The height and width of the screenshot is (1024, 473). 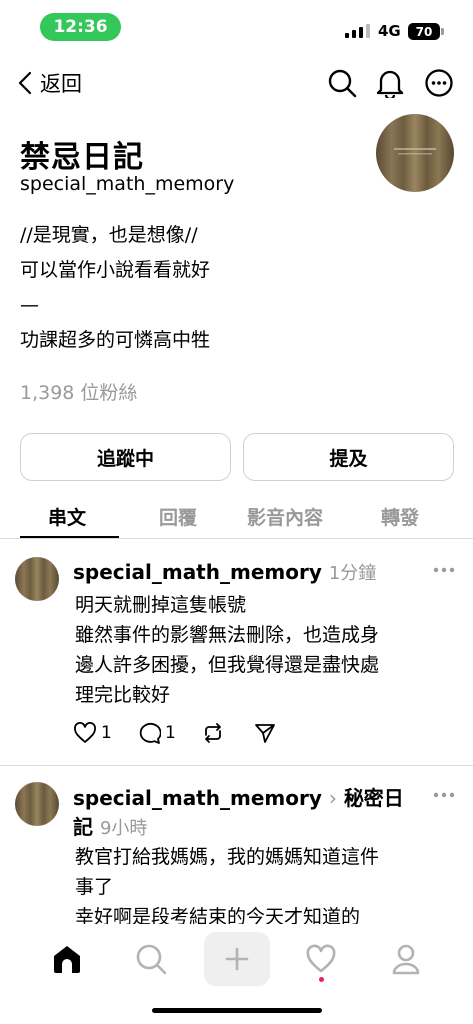 What do you see at coordinates (127, 184) in the screenshot?
I see `profile-handle: special_math_memory` at bounding box center [127, 184].